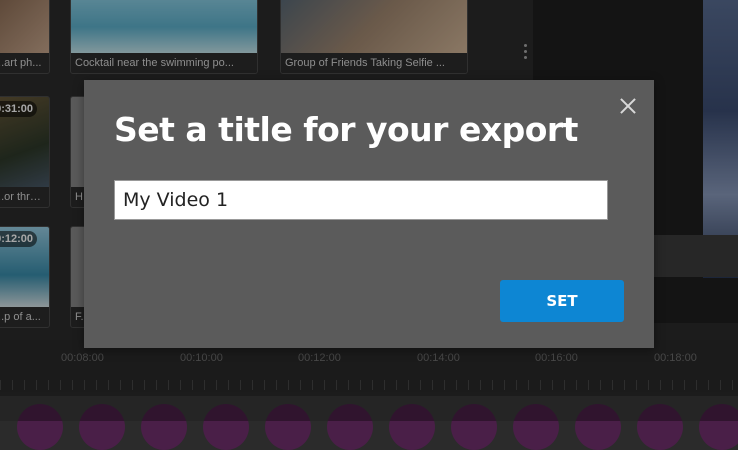 This screenshot has height=450, width=738. Describe the element at coordinates (361, 200) in the screenshot. I see `export-title-input` at that location.